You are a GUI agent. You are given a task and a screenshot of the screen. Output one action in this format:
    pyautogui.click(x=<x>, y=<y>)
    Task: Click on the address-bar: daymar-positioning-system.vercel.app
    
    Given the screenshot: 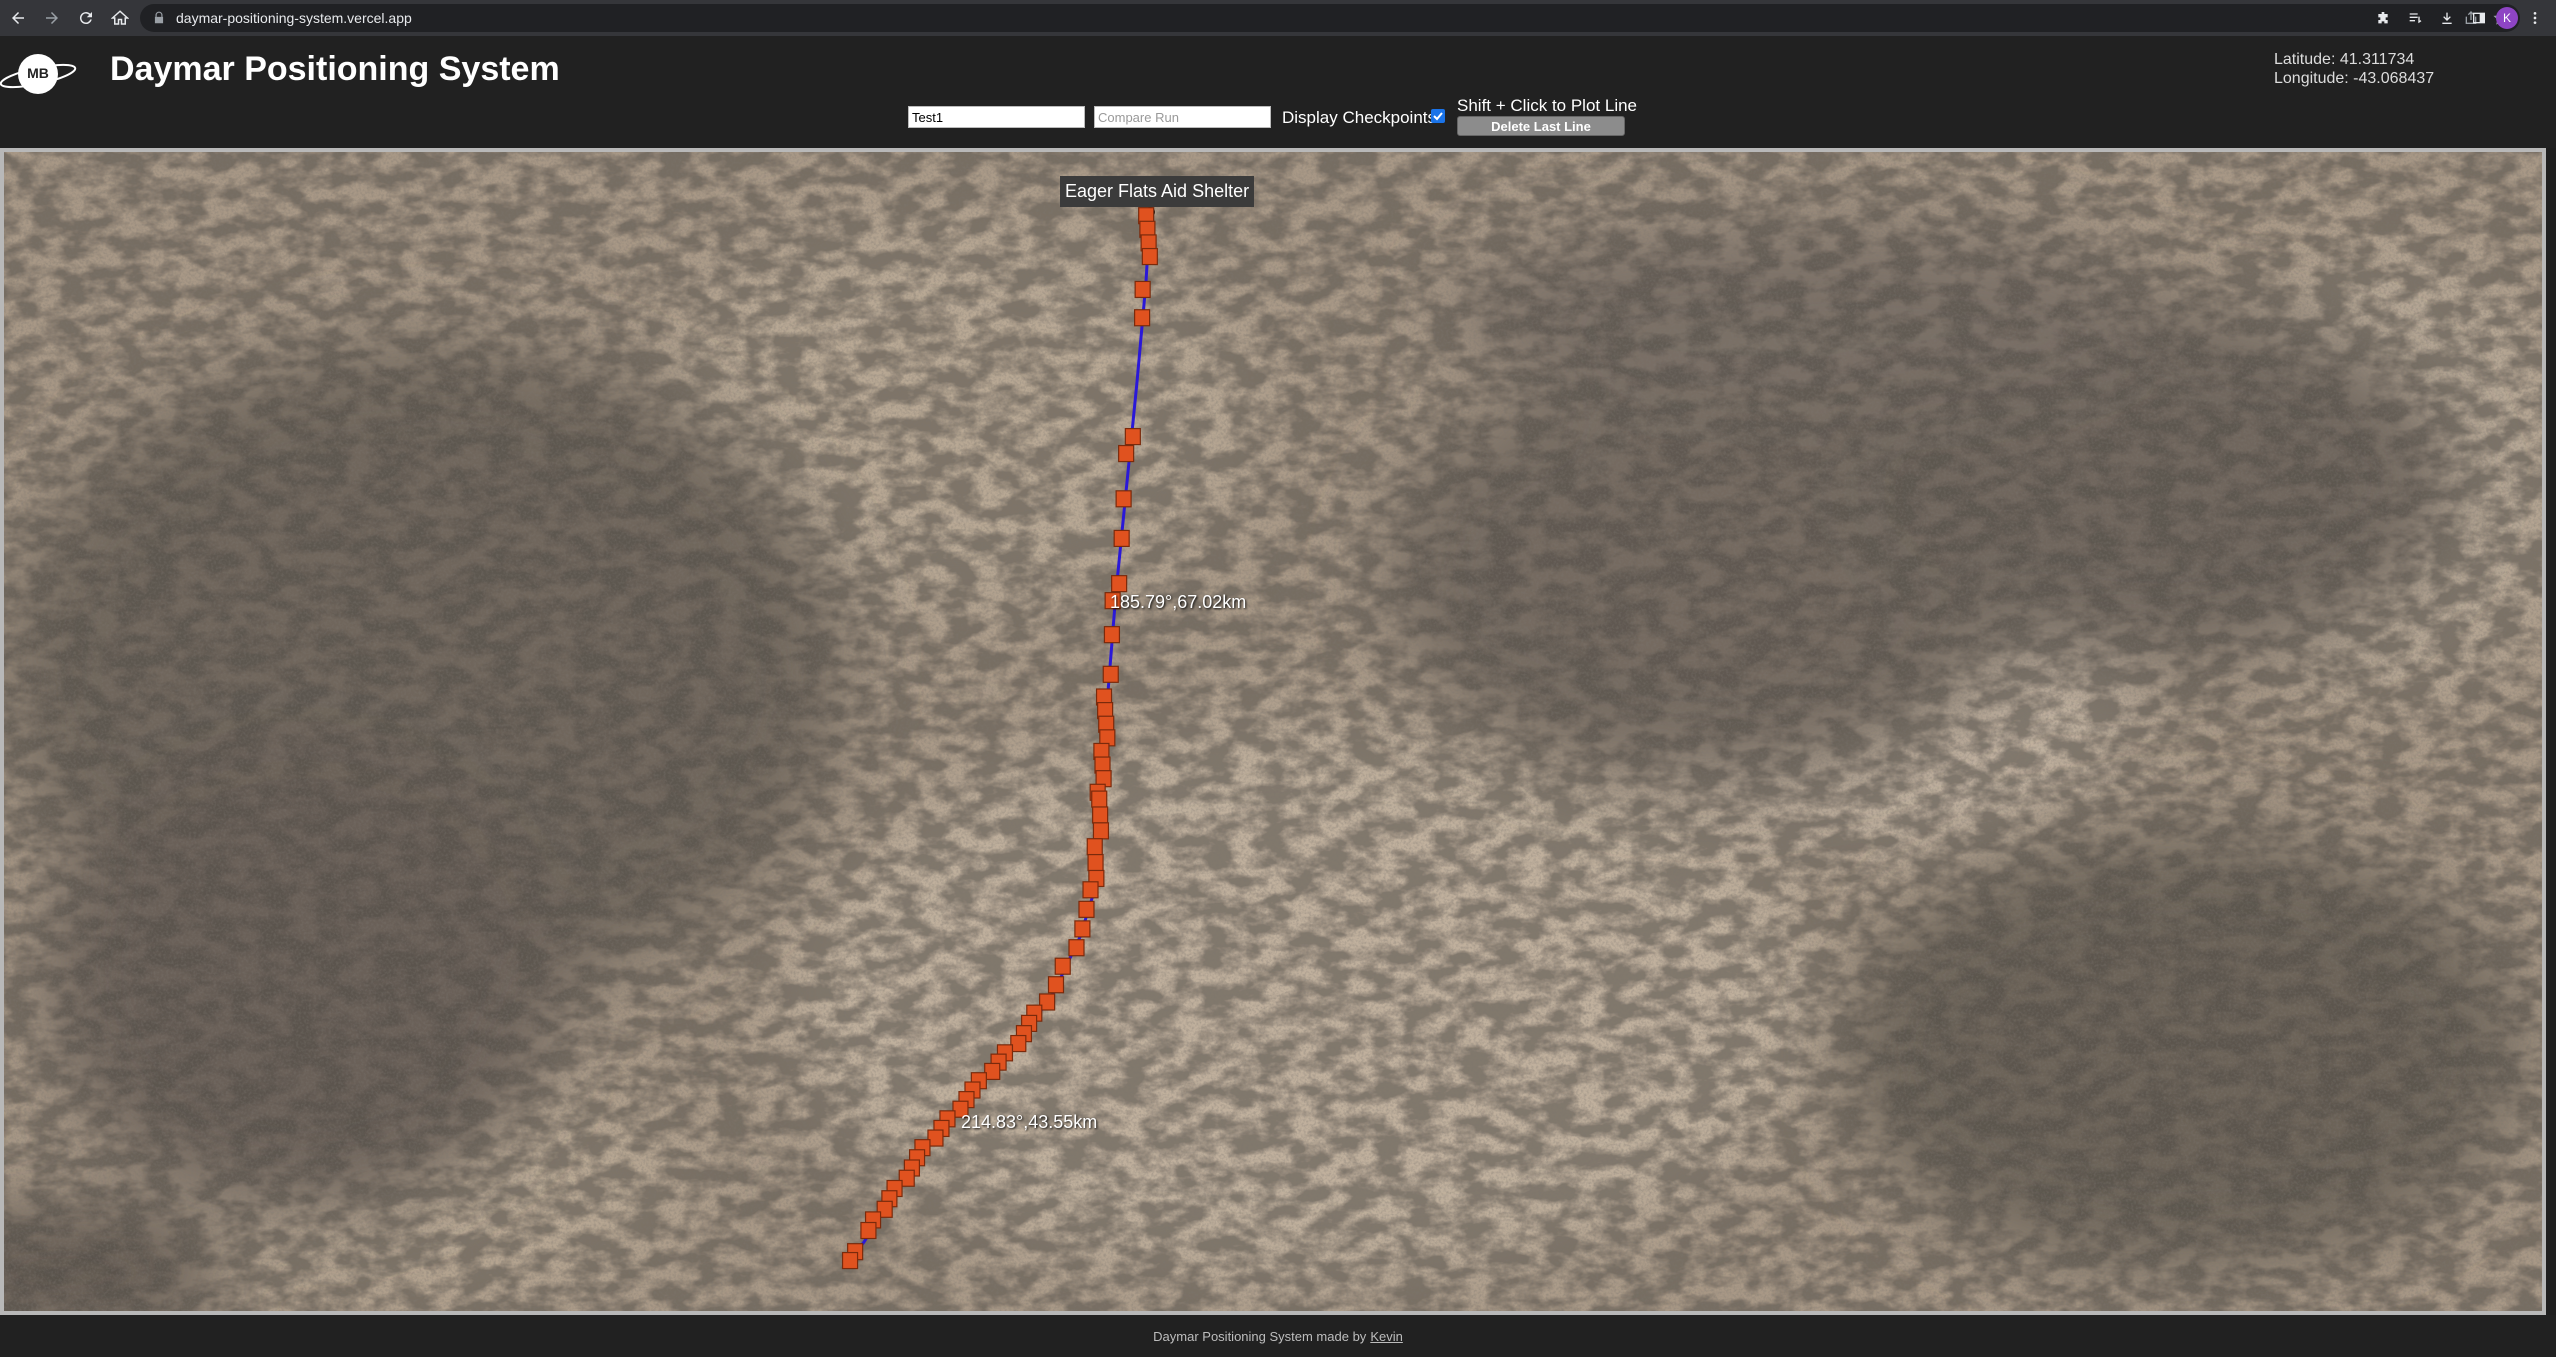 What is the action you would take?
    pyautogui.click(x=1330, y=18)
    